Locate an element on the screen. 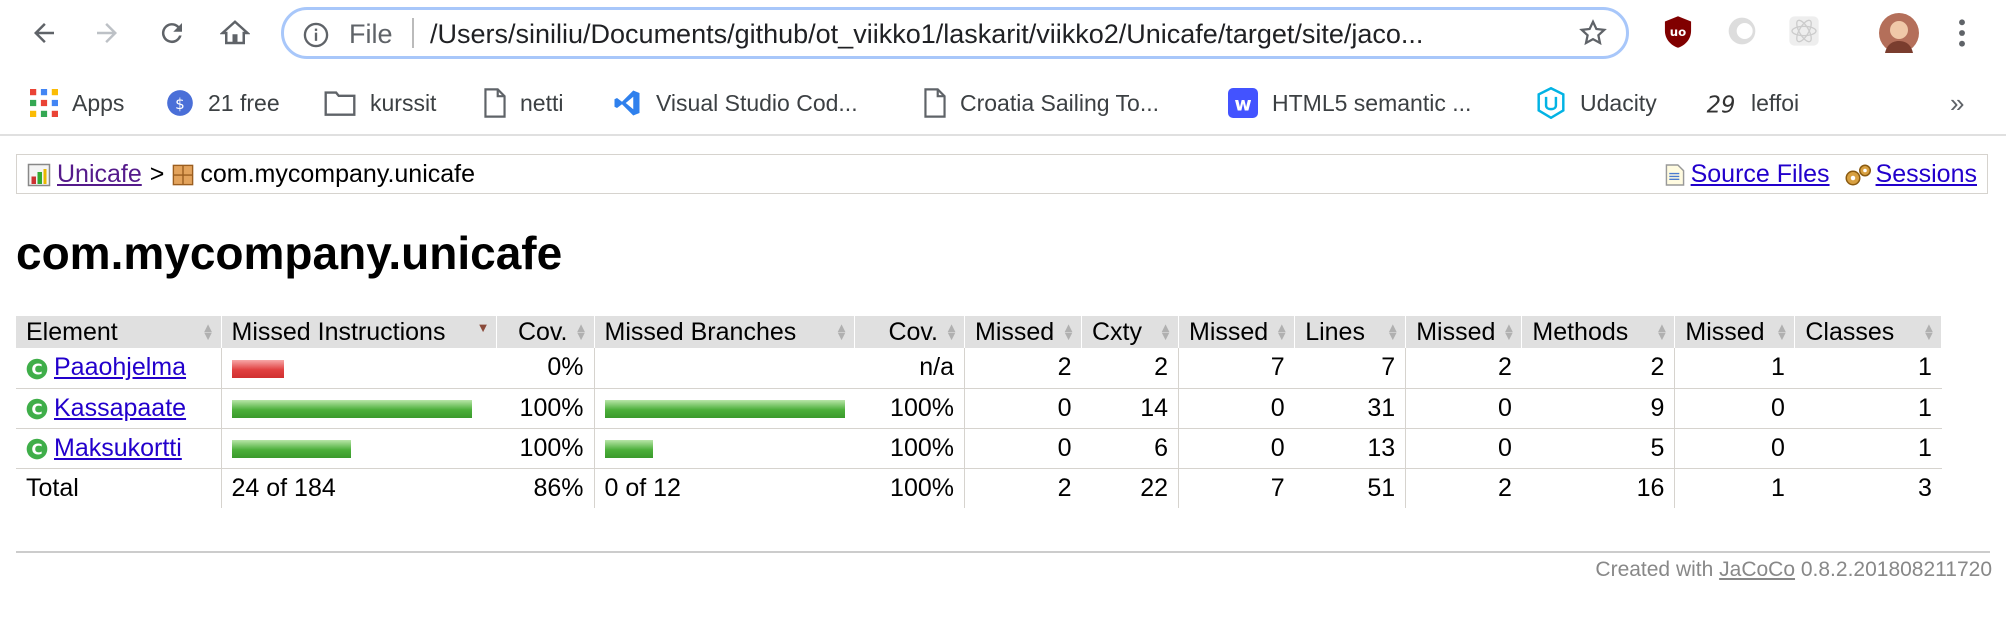  header-cxty: Cxty ▲ ▼ is located at coordinates (1130, 332).